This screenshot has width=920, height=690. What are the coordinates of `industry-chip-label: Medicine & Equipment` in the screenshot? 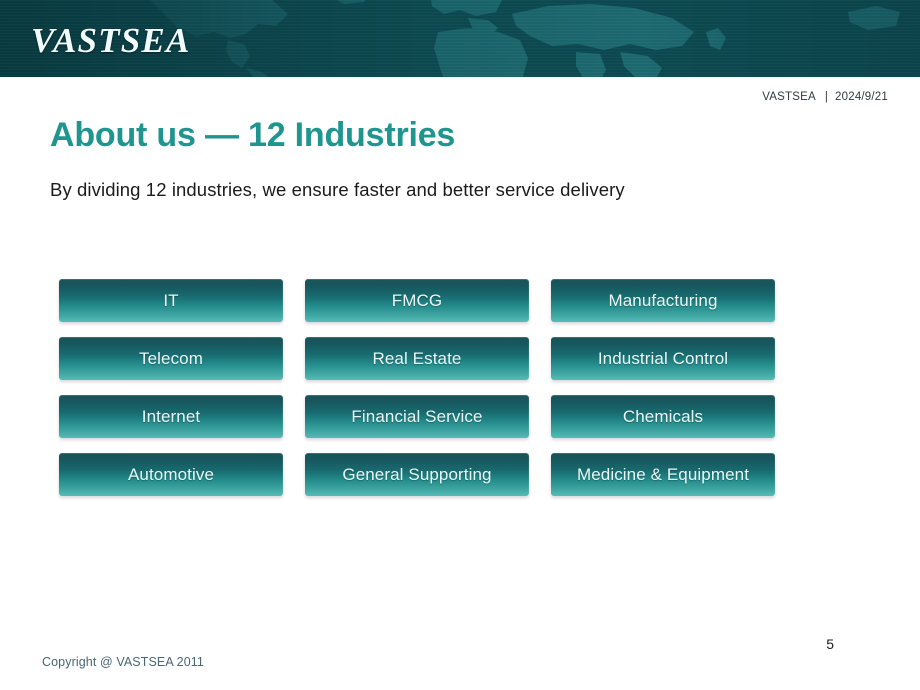 It's located at (663, 474).